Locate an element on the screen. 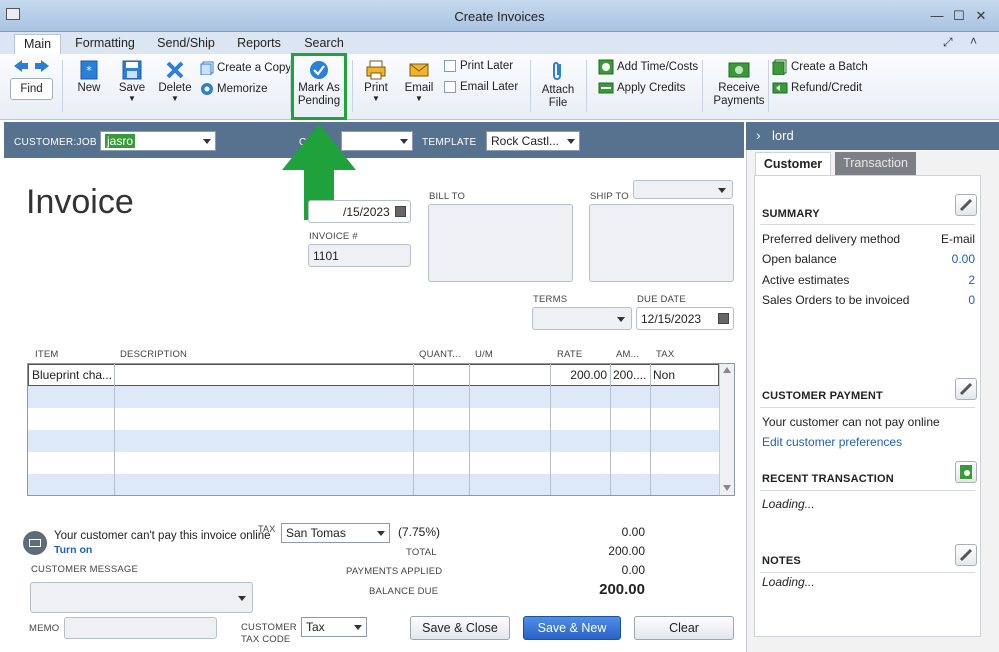  customer-job-select: jasro is located at coordinates (158, 141).